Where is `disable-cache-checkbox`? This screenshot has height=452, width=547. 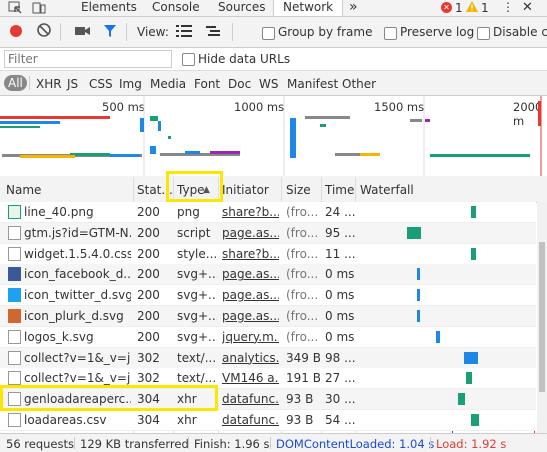 disable-cache-checkbox is located at coordinates (483, 33).